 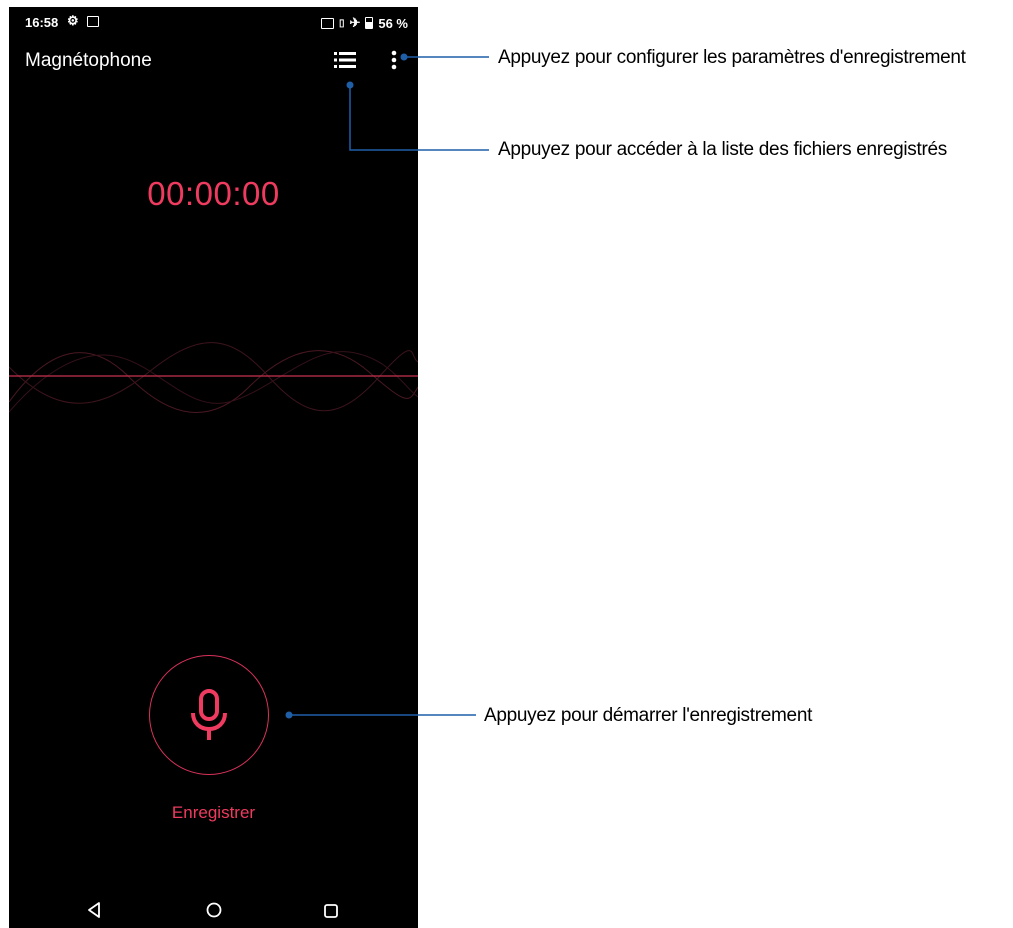 I want to click on status-bar: 16:58 ⚙ ▯ ✈ 56 %, so click(x=213, y=22).